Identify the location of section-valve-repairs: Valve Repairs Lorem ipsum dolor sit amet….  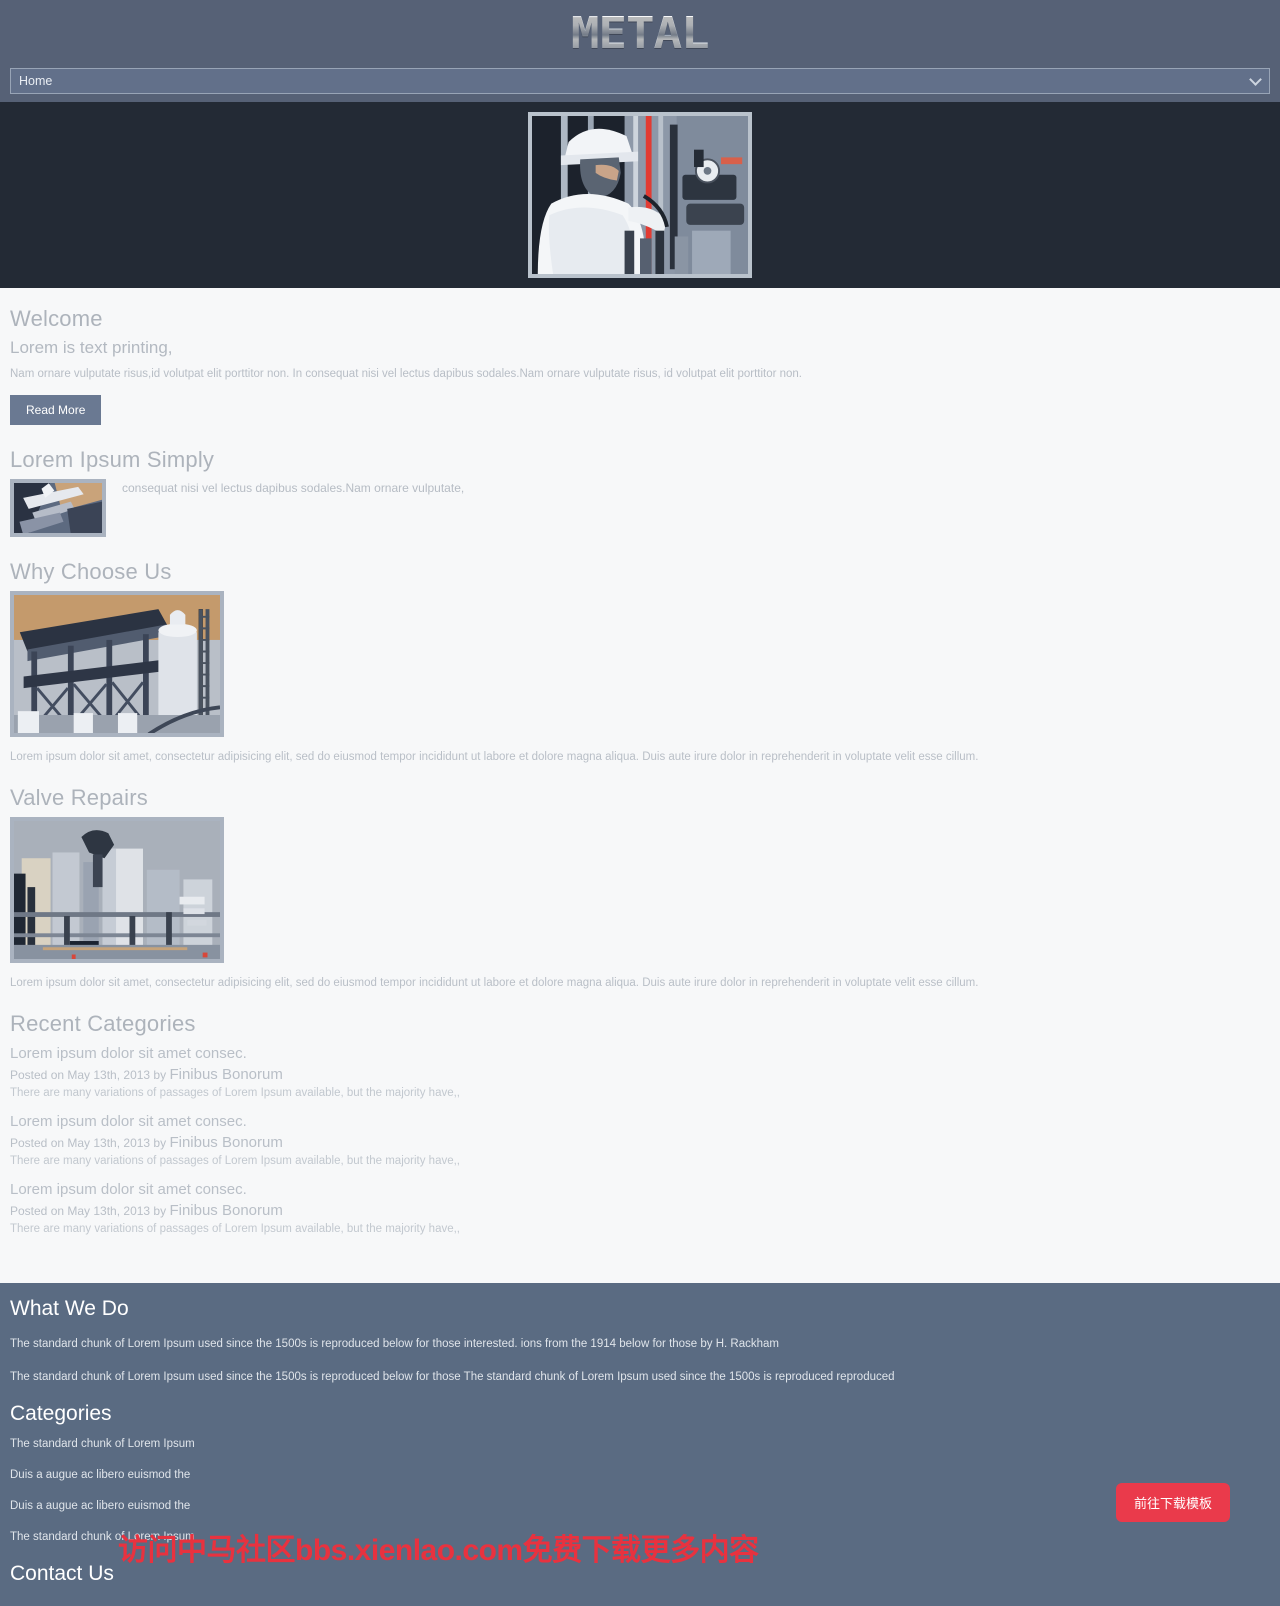
(640, 887).